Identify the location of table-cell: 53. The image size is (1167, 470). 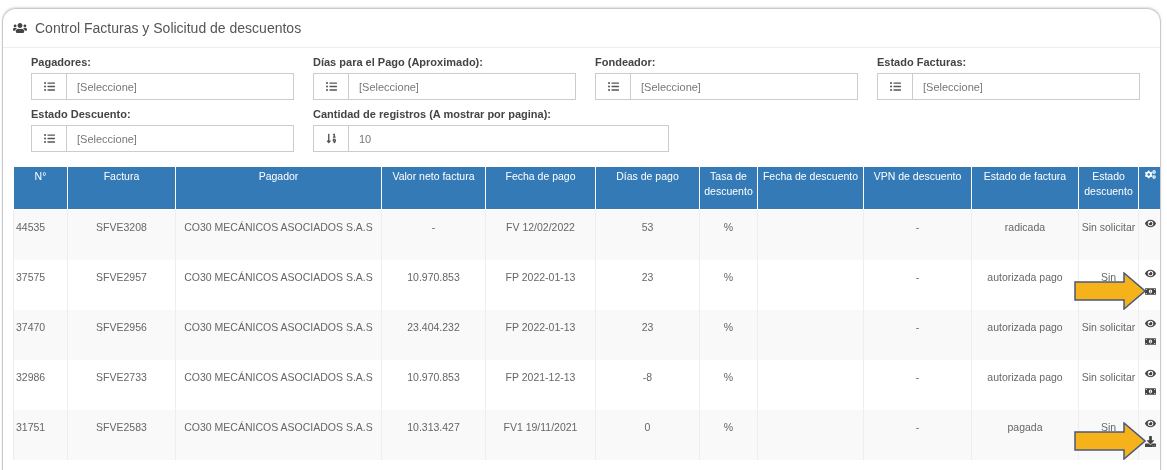
(647, 234).